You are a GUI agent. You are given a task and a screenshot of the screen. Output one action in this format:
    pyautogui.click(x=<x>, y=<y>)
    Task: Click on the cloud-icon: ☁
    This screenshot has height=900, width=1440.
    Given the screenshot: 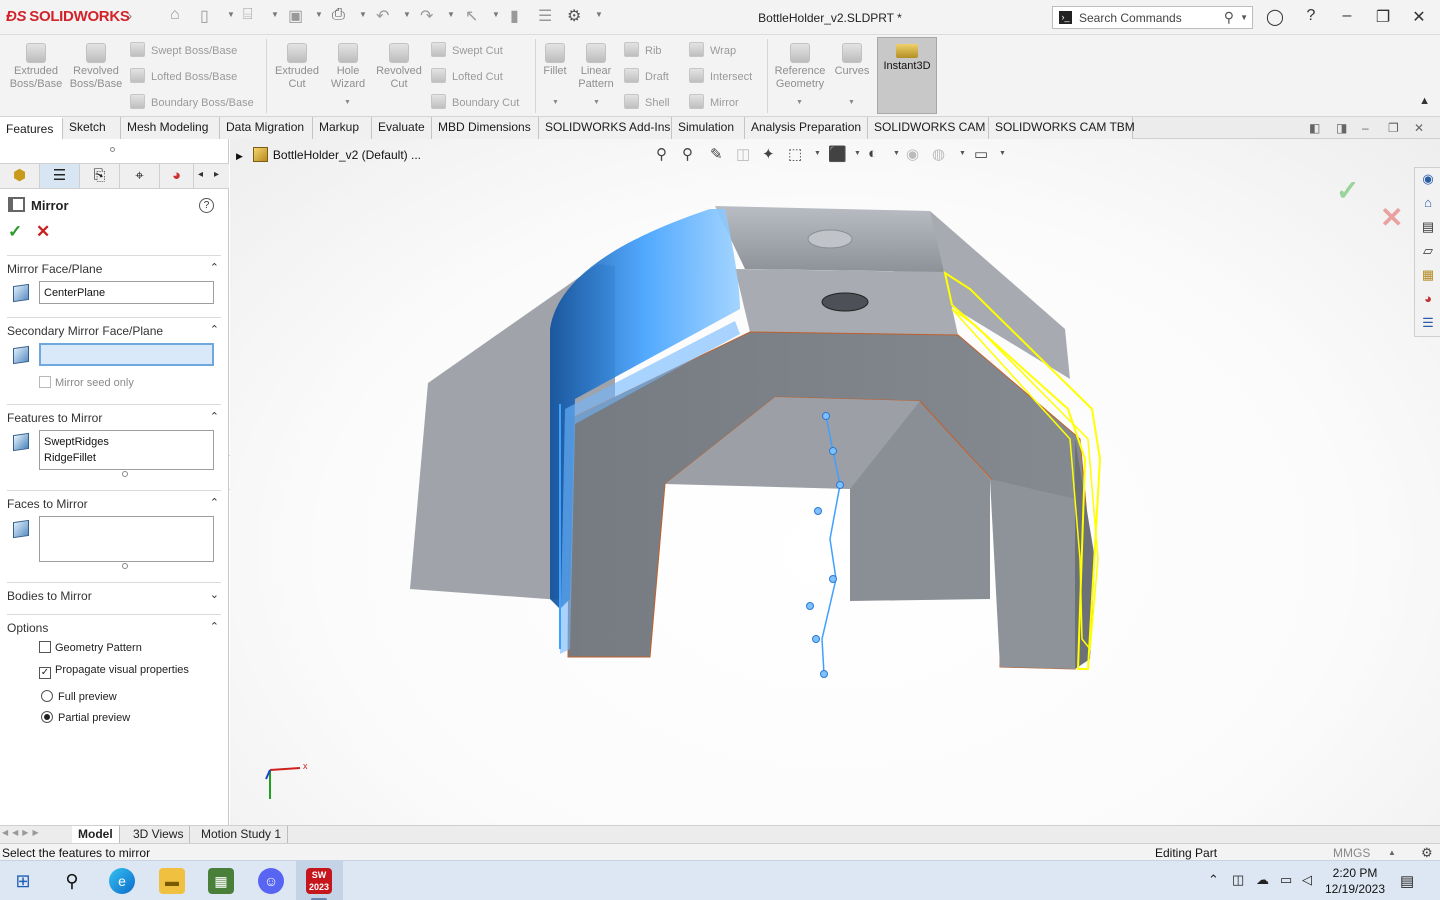 What is the action you would take?
    pyautogui.click(x=1262, y=880)
    